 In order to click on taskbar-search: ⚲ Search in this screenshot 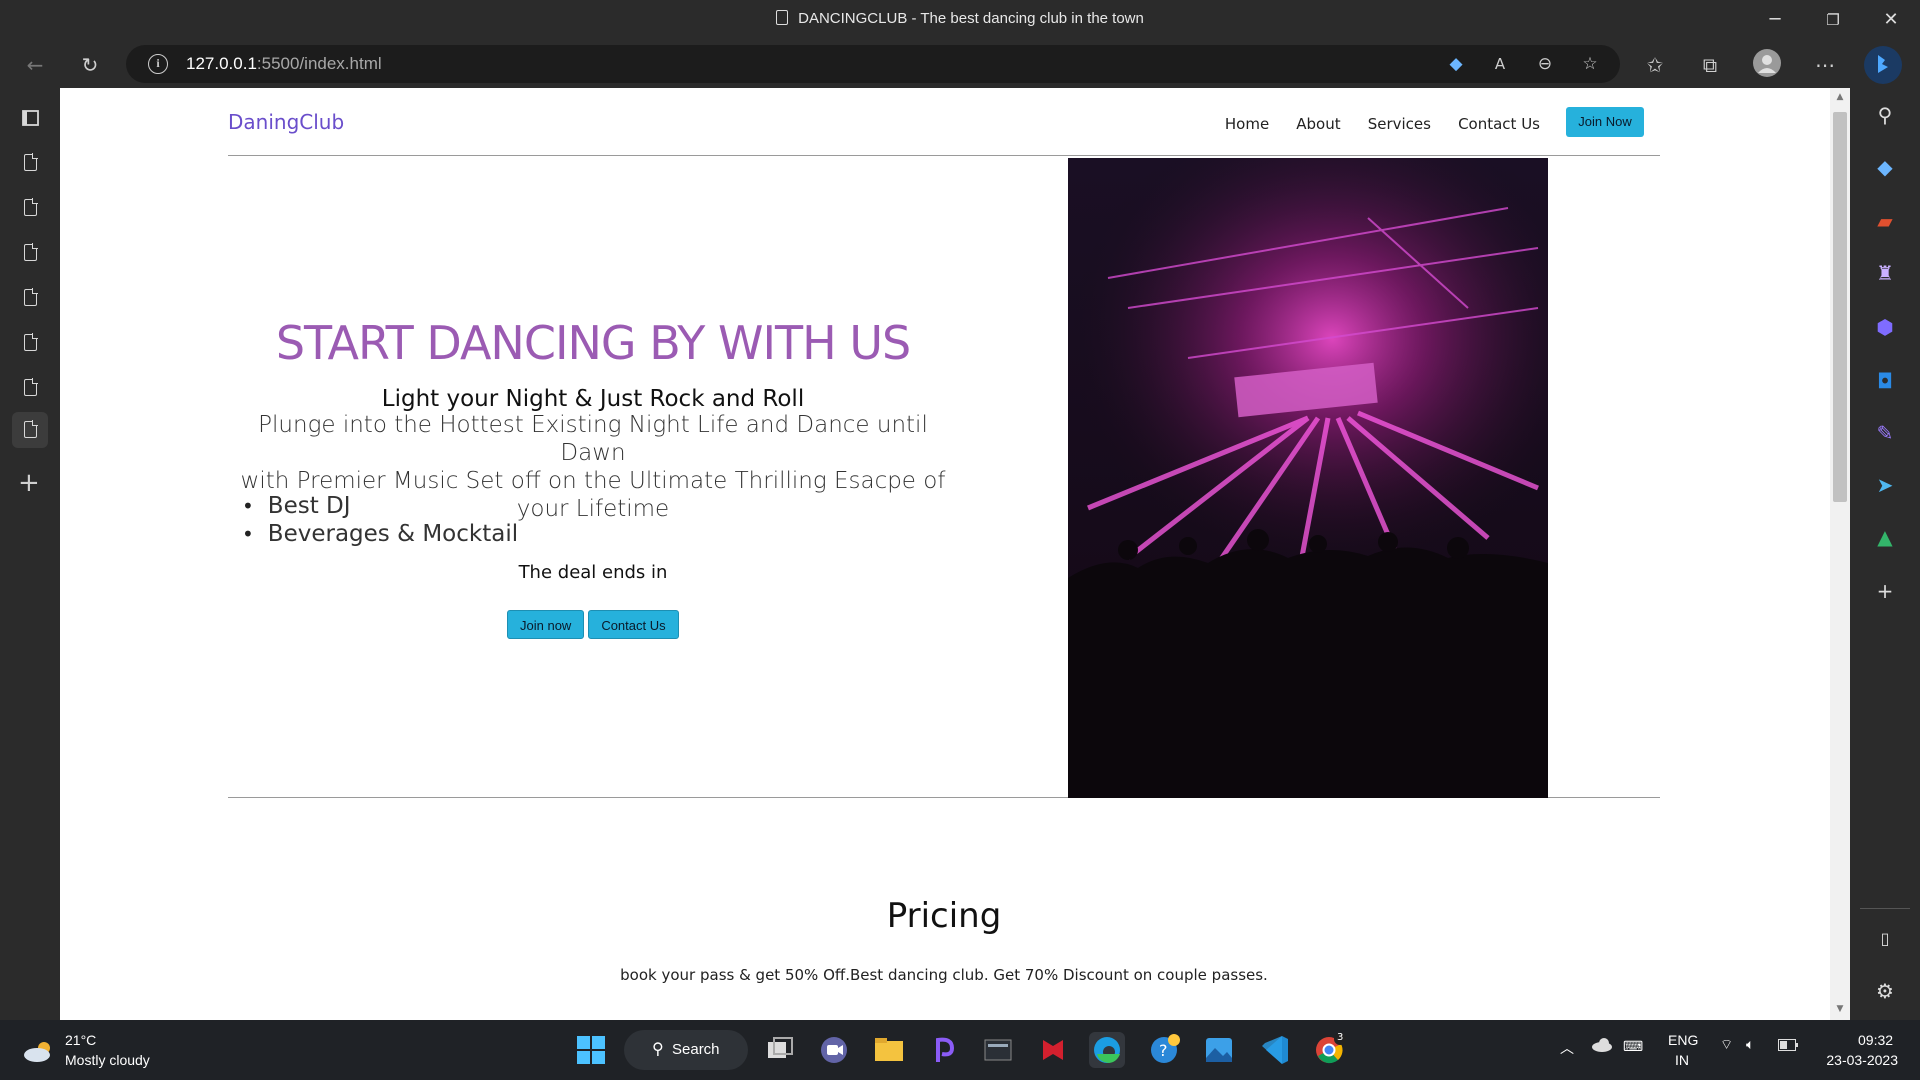, I will do `click(686, 1050)`.